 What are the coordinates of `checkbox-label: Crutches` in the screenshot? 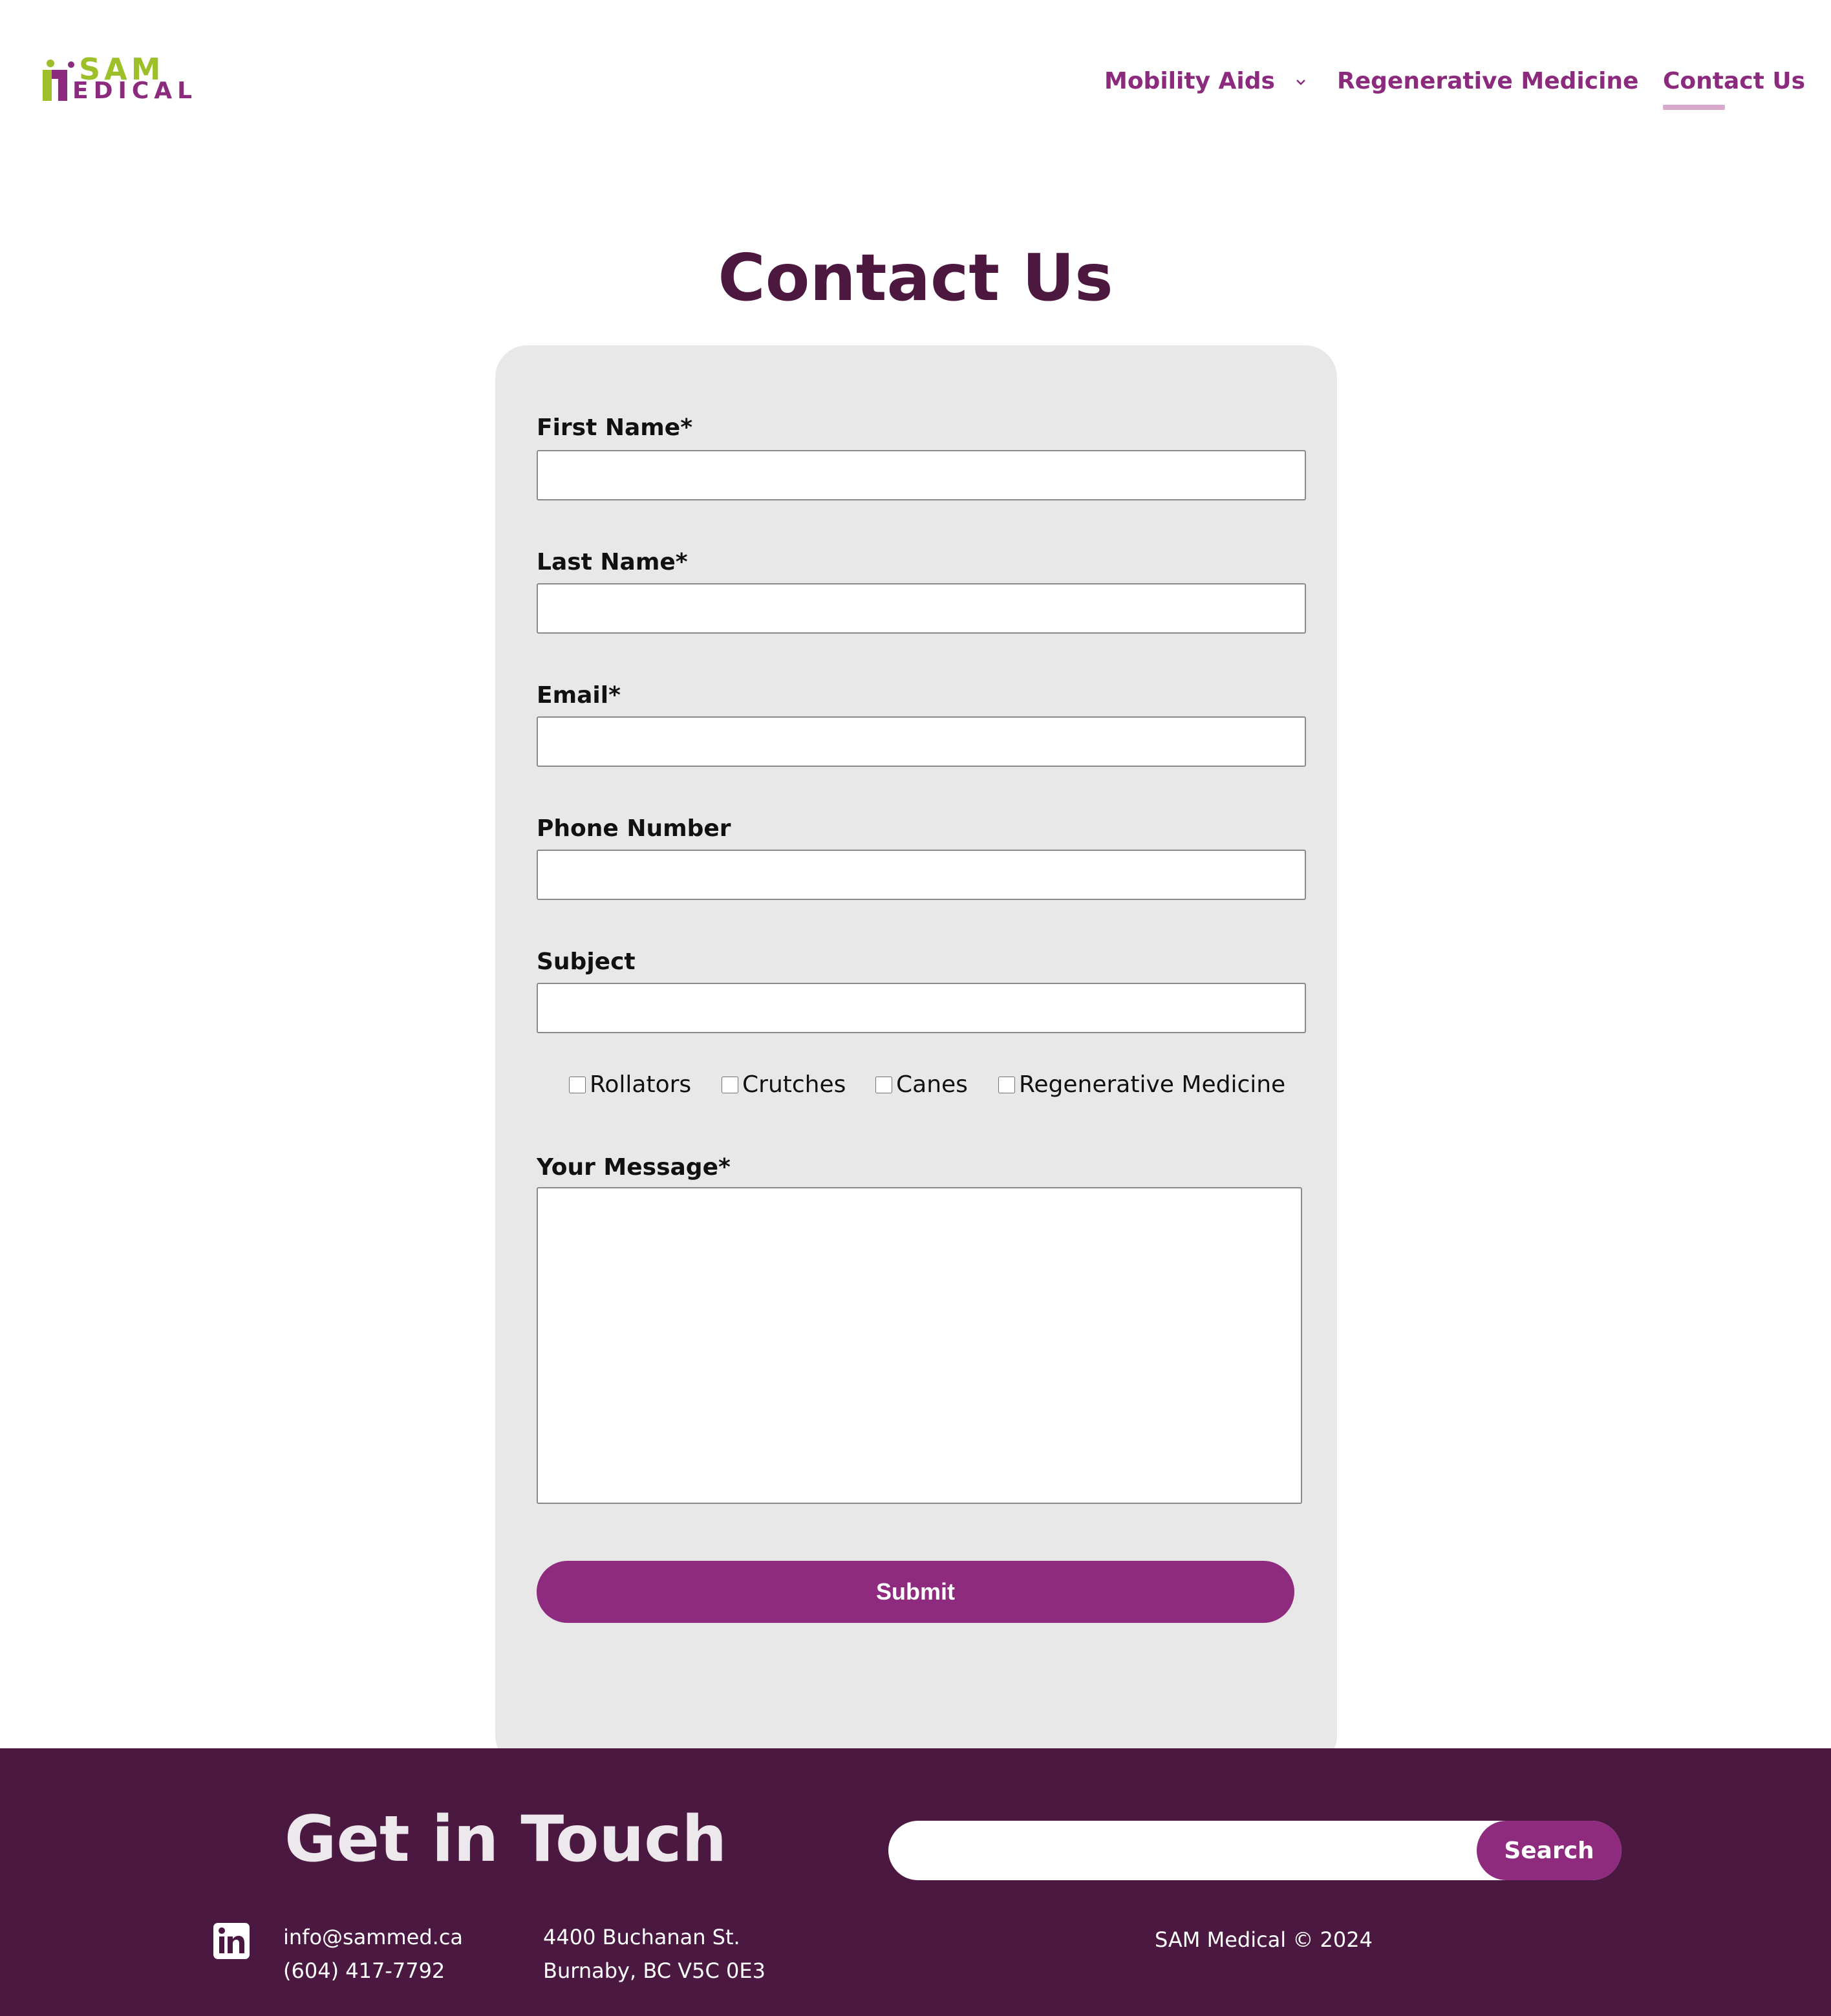 It's located at (794, 1085).